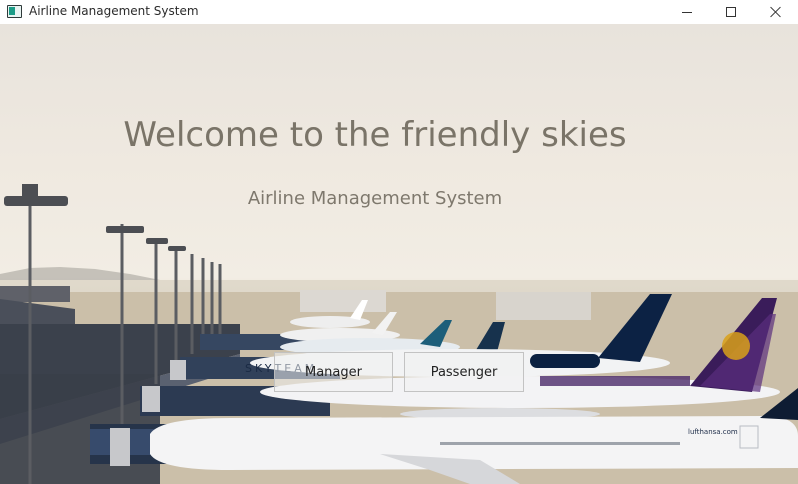 The width and height of the screenshot is (798, 484). What do you see at coordinates (80, 273) in the screenshot?
I see `distant-hills` at bounding box center [80, 273].